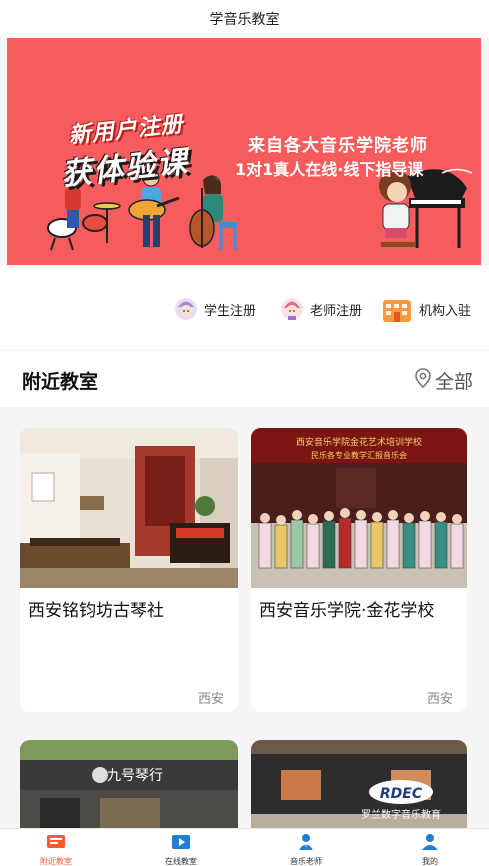  I want to click on filter-all-label: 全部, so click(453, 382).